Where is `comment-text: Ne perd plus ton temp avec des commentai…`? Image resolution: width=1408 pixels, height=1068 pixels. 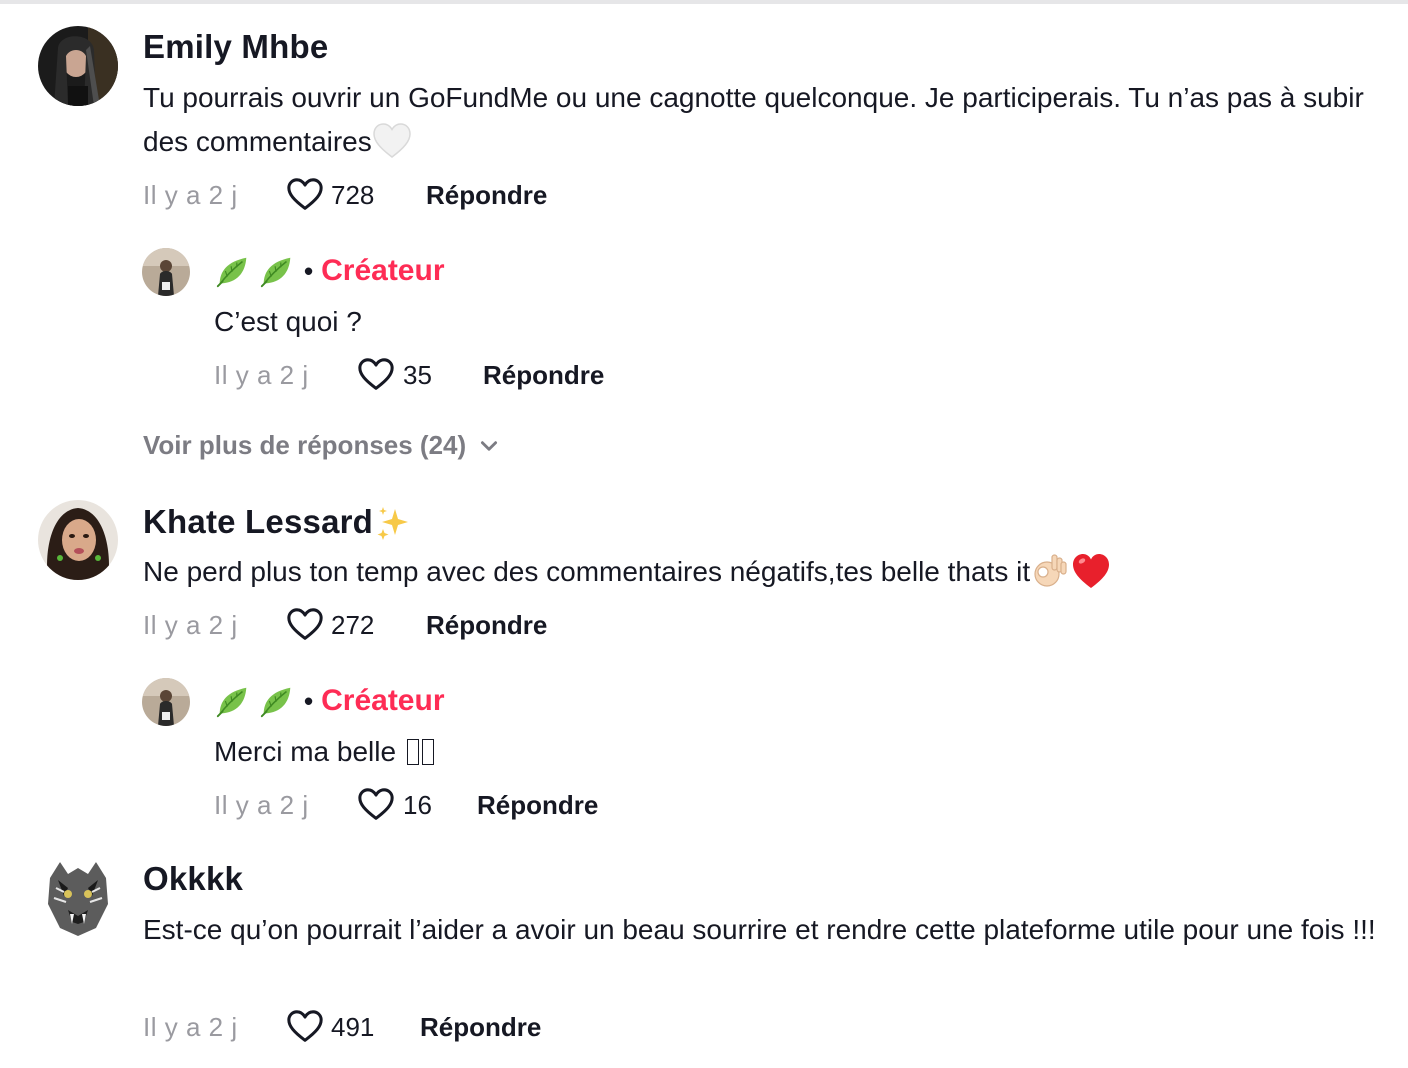 comment-text: Ne perd plus ton temp avec des commentai… is located at coordinates (627, 573).